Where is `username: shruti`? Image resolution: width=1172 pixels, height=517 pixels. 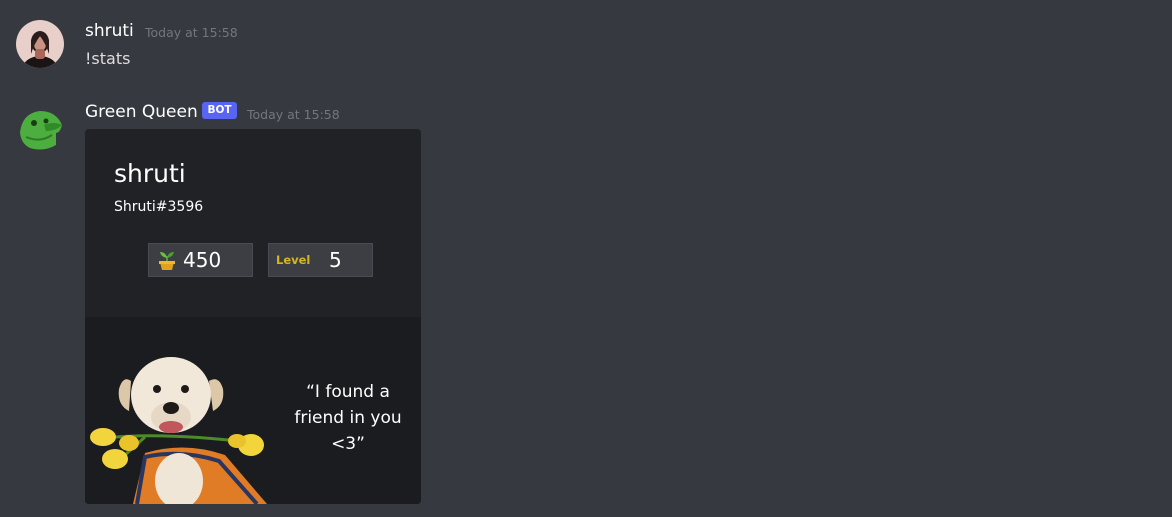 username: shruti is located at coordinates (109, 31).